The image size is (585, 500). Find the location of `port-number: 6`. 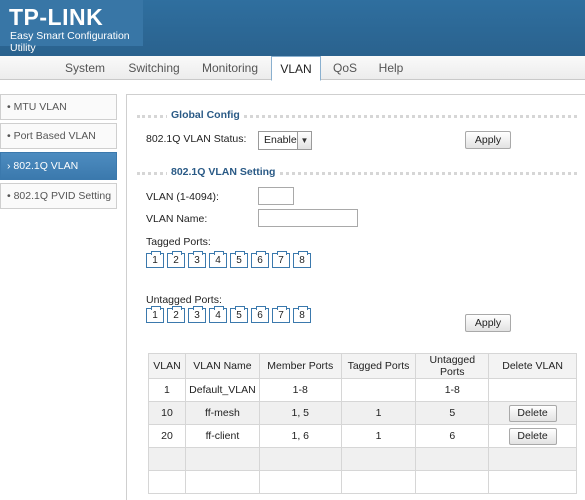

port-number: 6 is located at coordinates (260, 260).